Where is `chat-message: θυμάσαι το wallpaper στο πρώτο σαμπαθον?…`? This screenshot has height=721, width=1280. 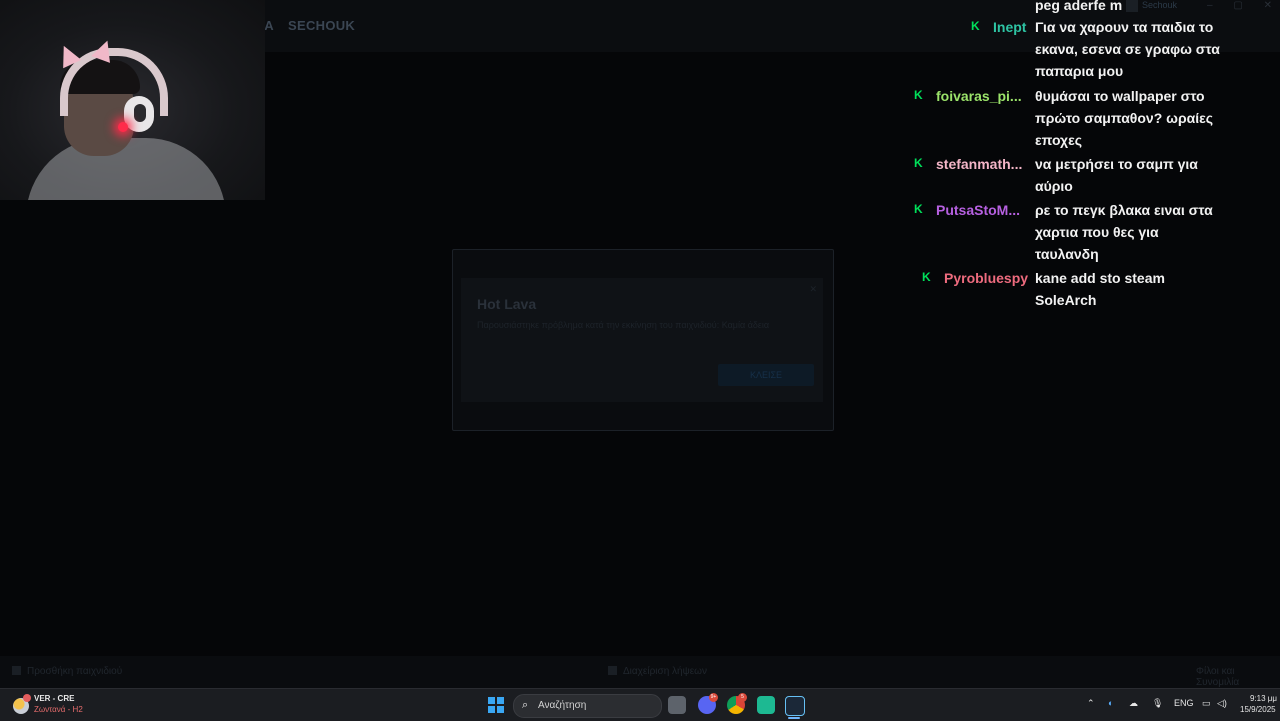 chat-message: θυμάσαι το wallpaper στο πρώτο σαμπαθον?… is located at coordinates (1124, 118).